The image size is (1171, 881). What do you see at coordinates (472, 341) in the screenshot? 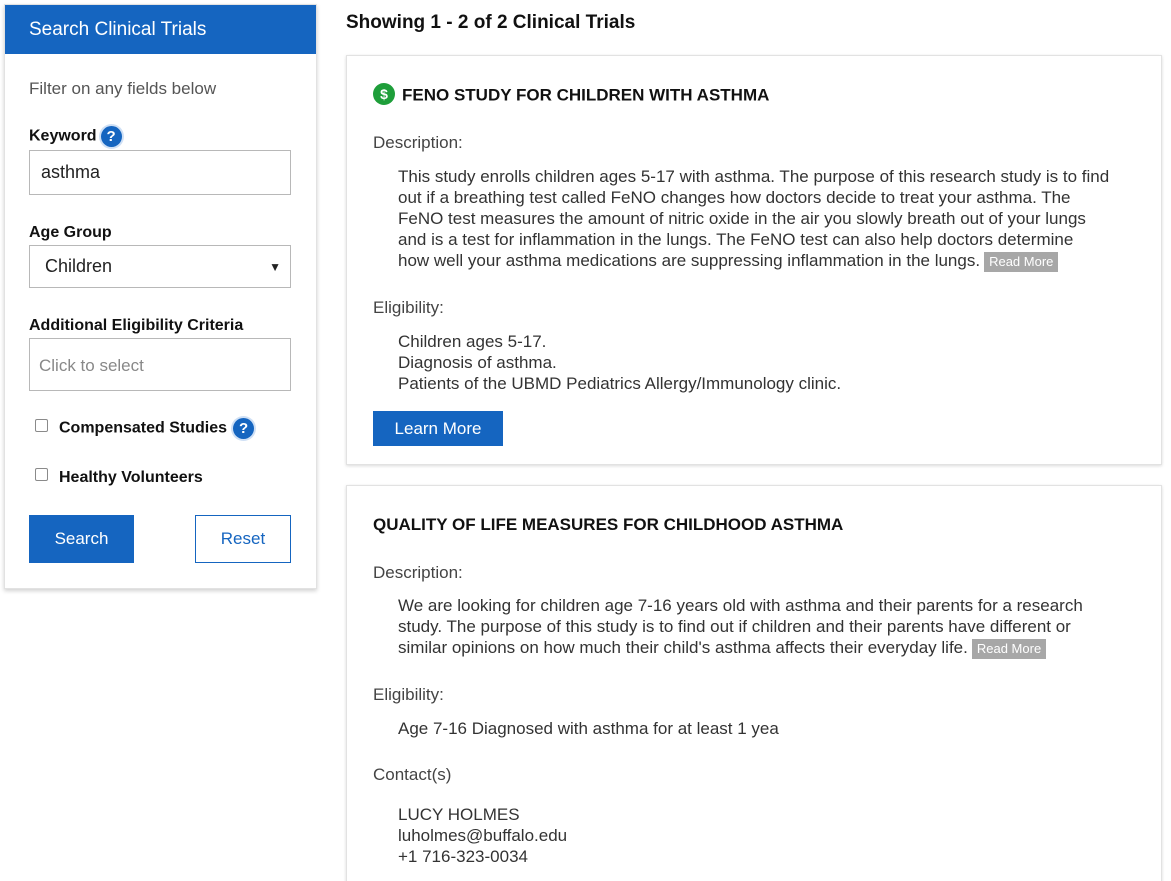
I see `eligibility-line: Children ages 5-17.` at bounding box center [472, 341].